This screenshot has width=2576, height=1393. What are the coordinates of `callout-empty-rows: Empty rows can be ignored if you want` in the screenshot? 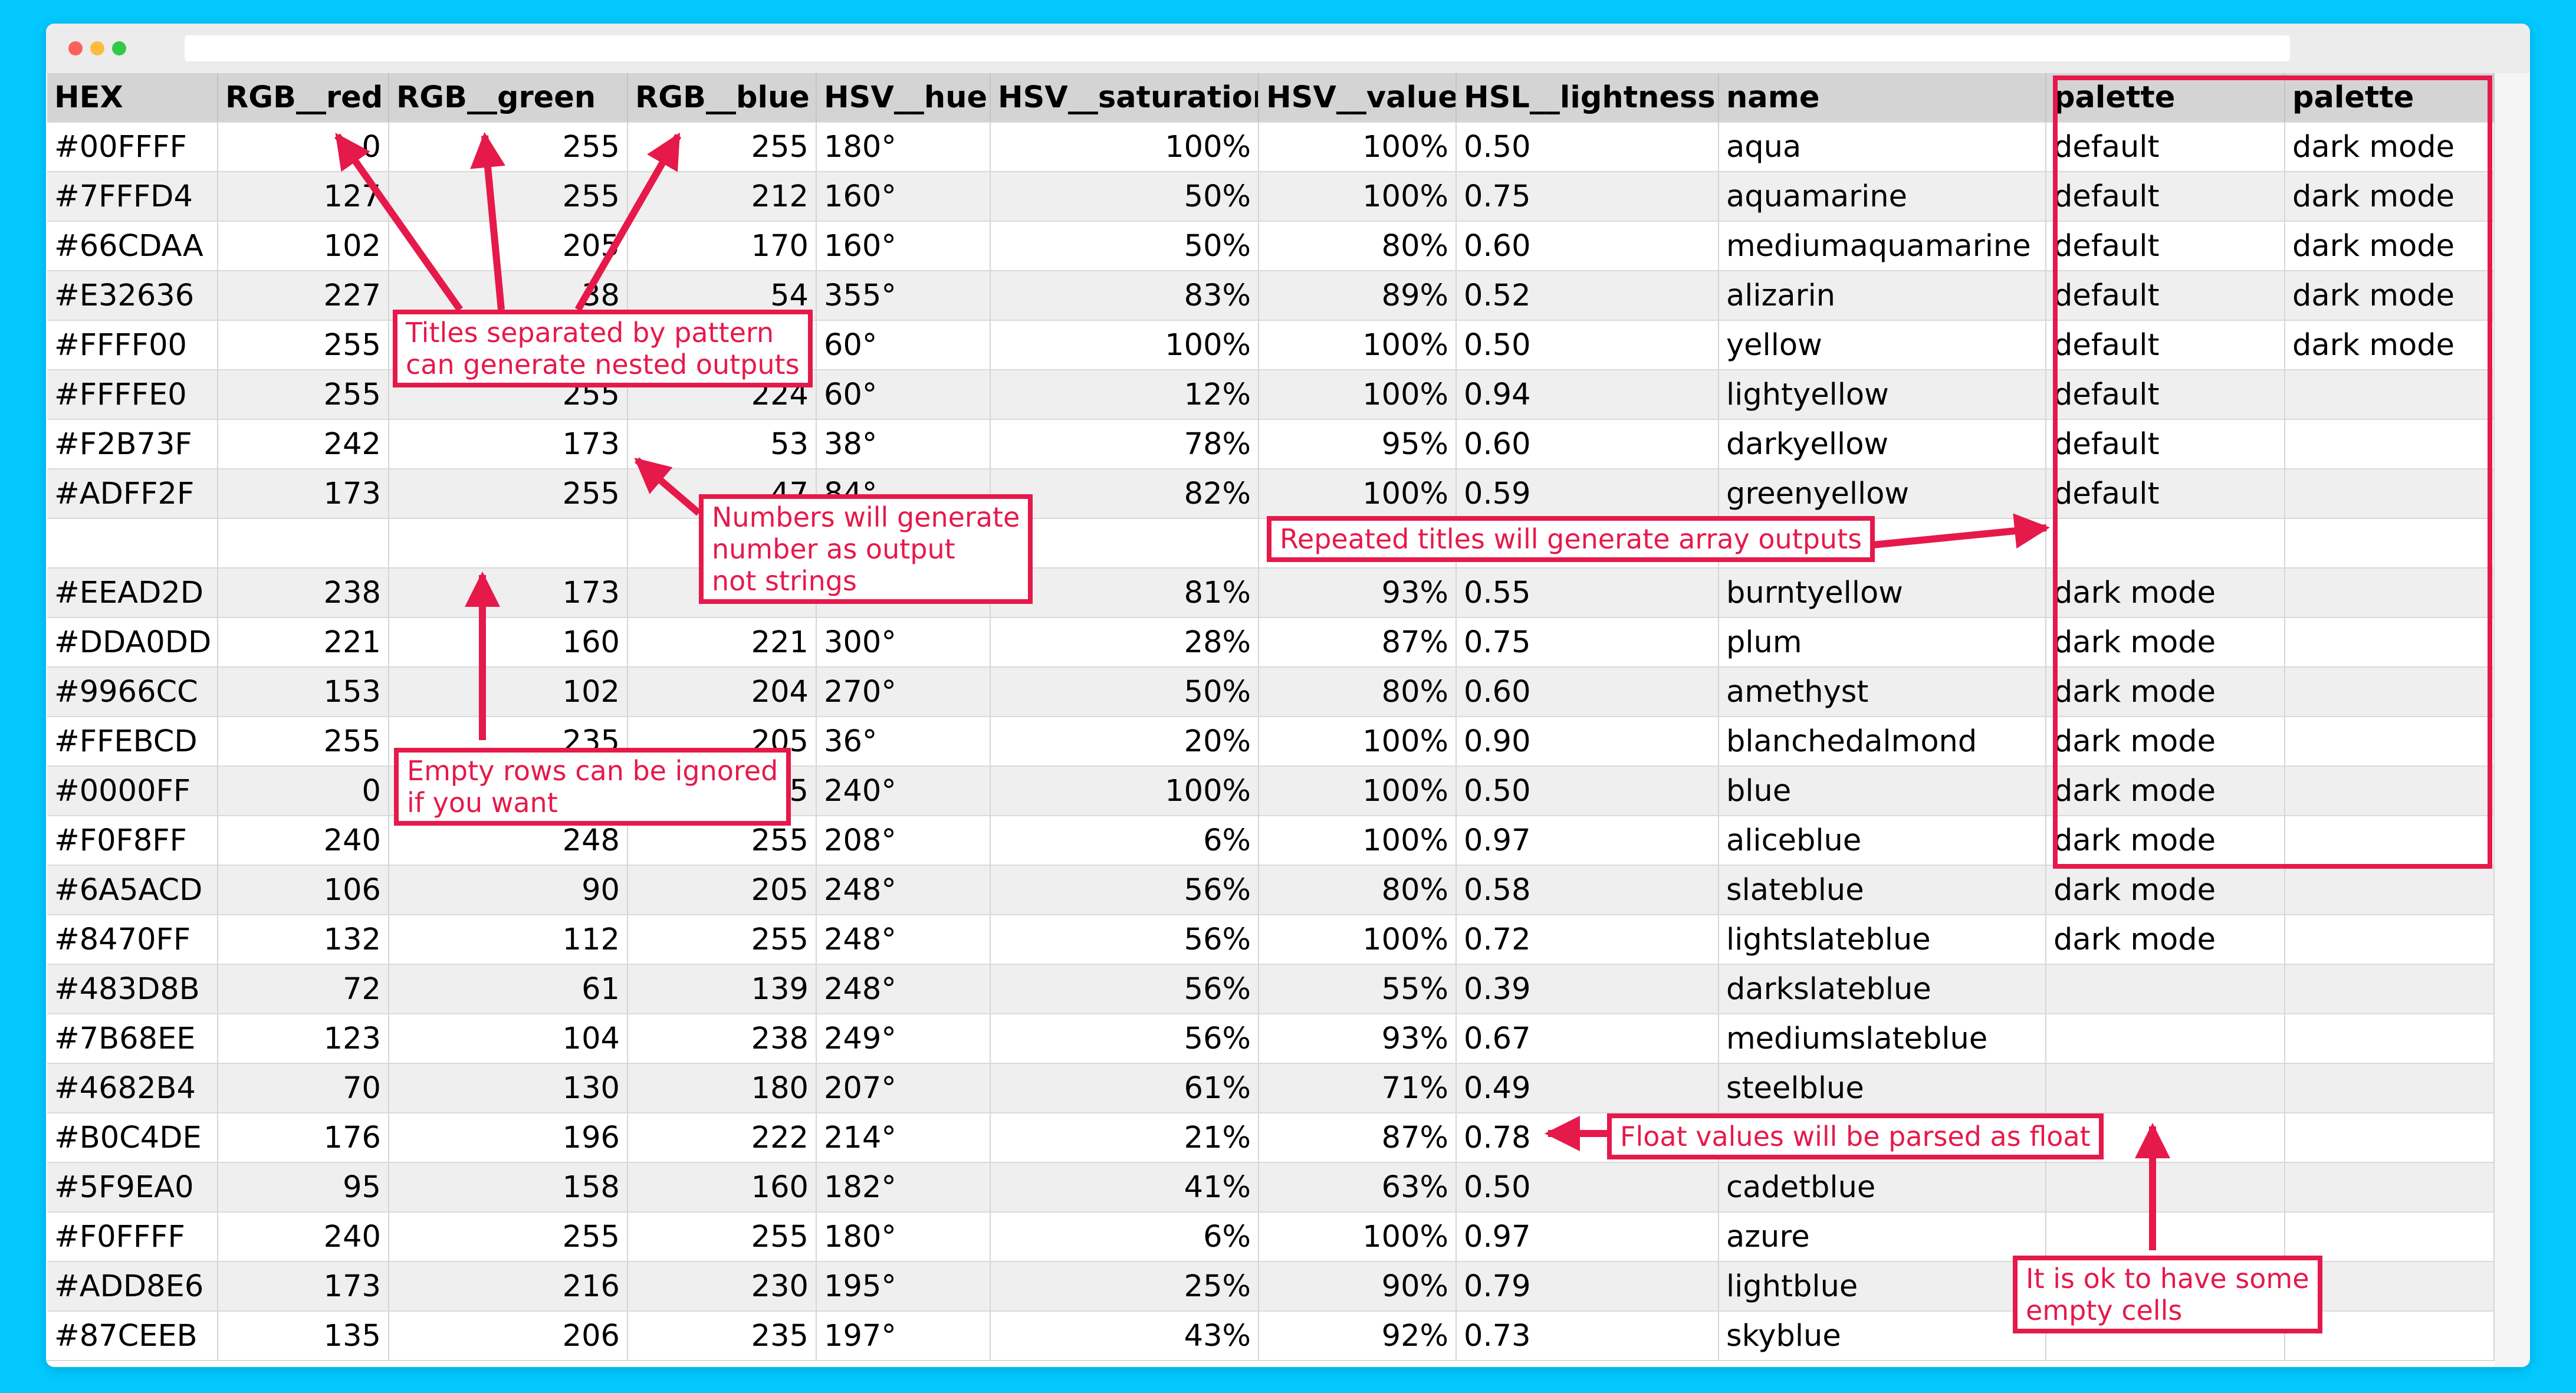 It's located at (592, 787).